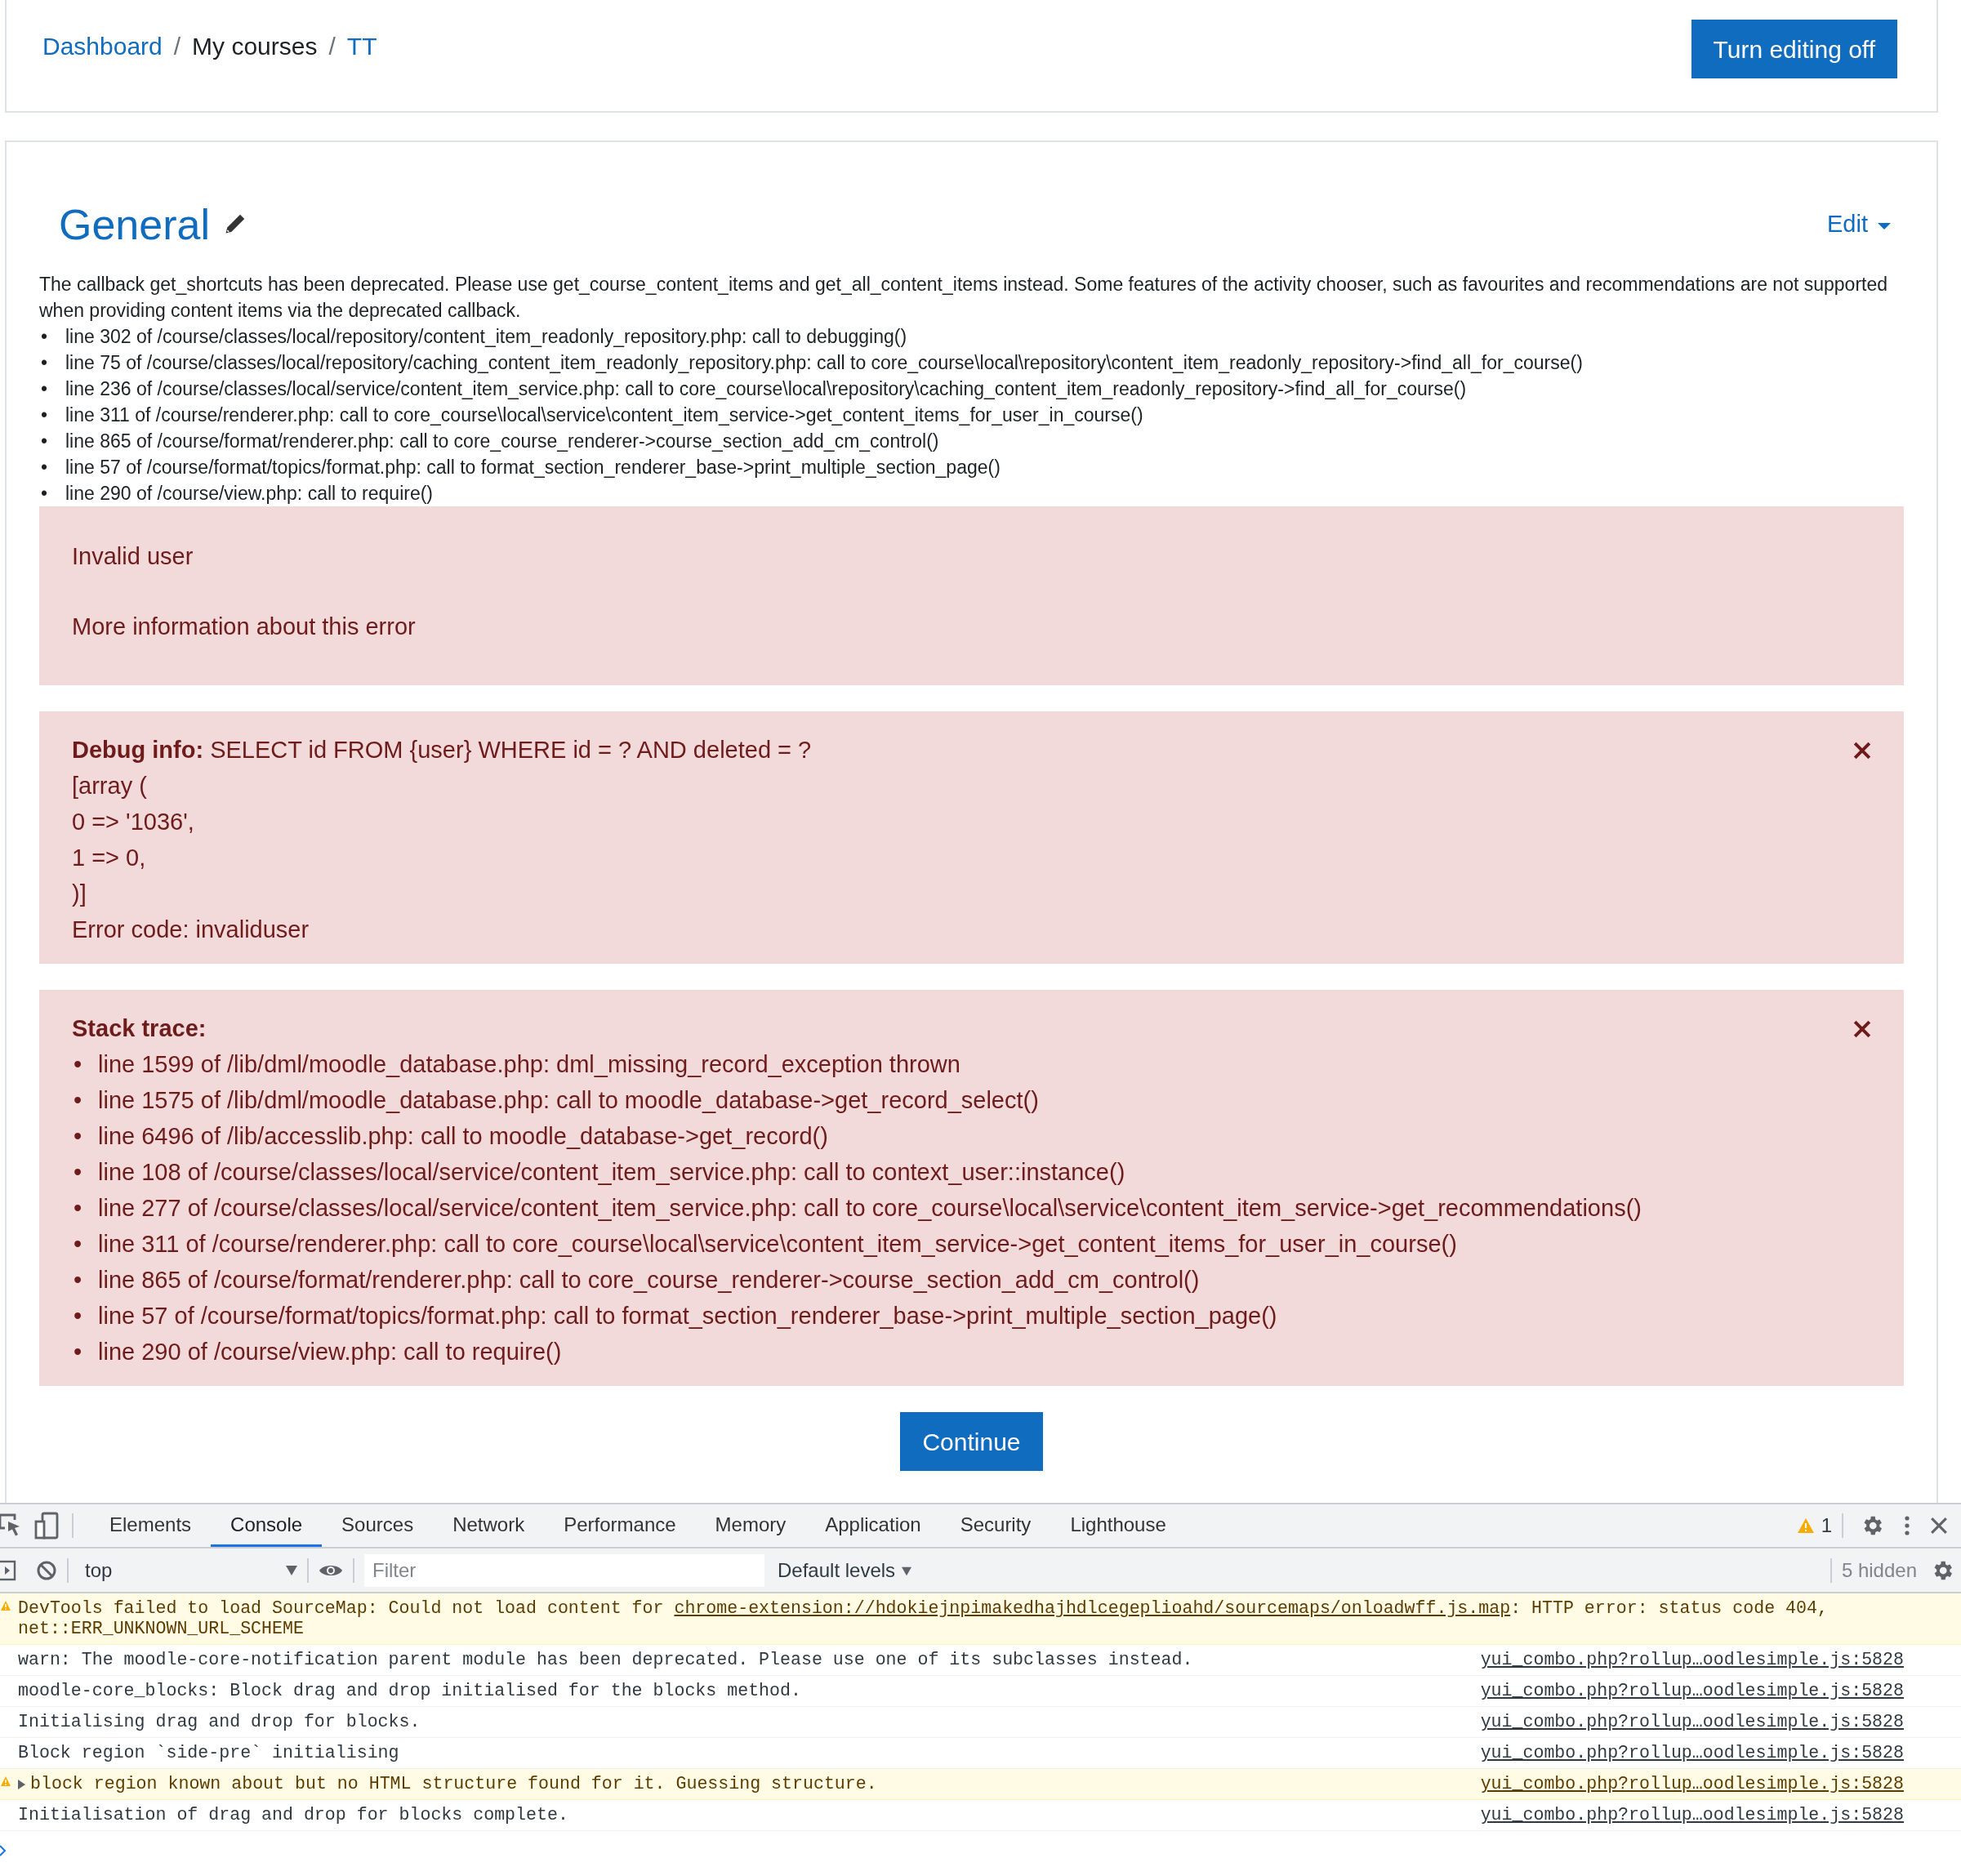 This screenshot has width=1961, height=1876. Describe the element at coordinates (21, 1784) in the screenshot. I see `expand-icon` at that location.